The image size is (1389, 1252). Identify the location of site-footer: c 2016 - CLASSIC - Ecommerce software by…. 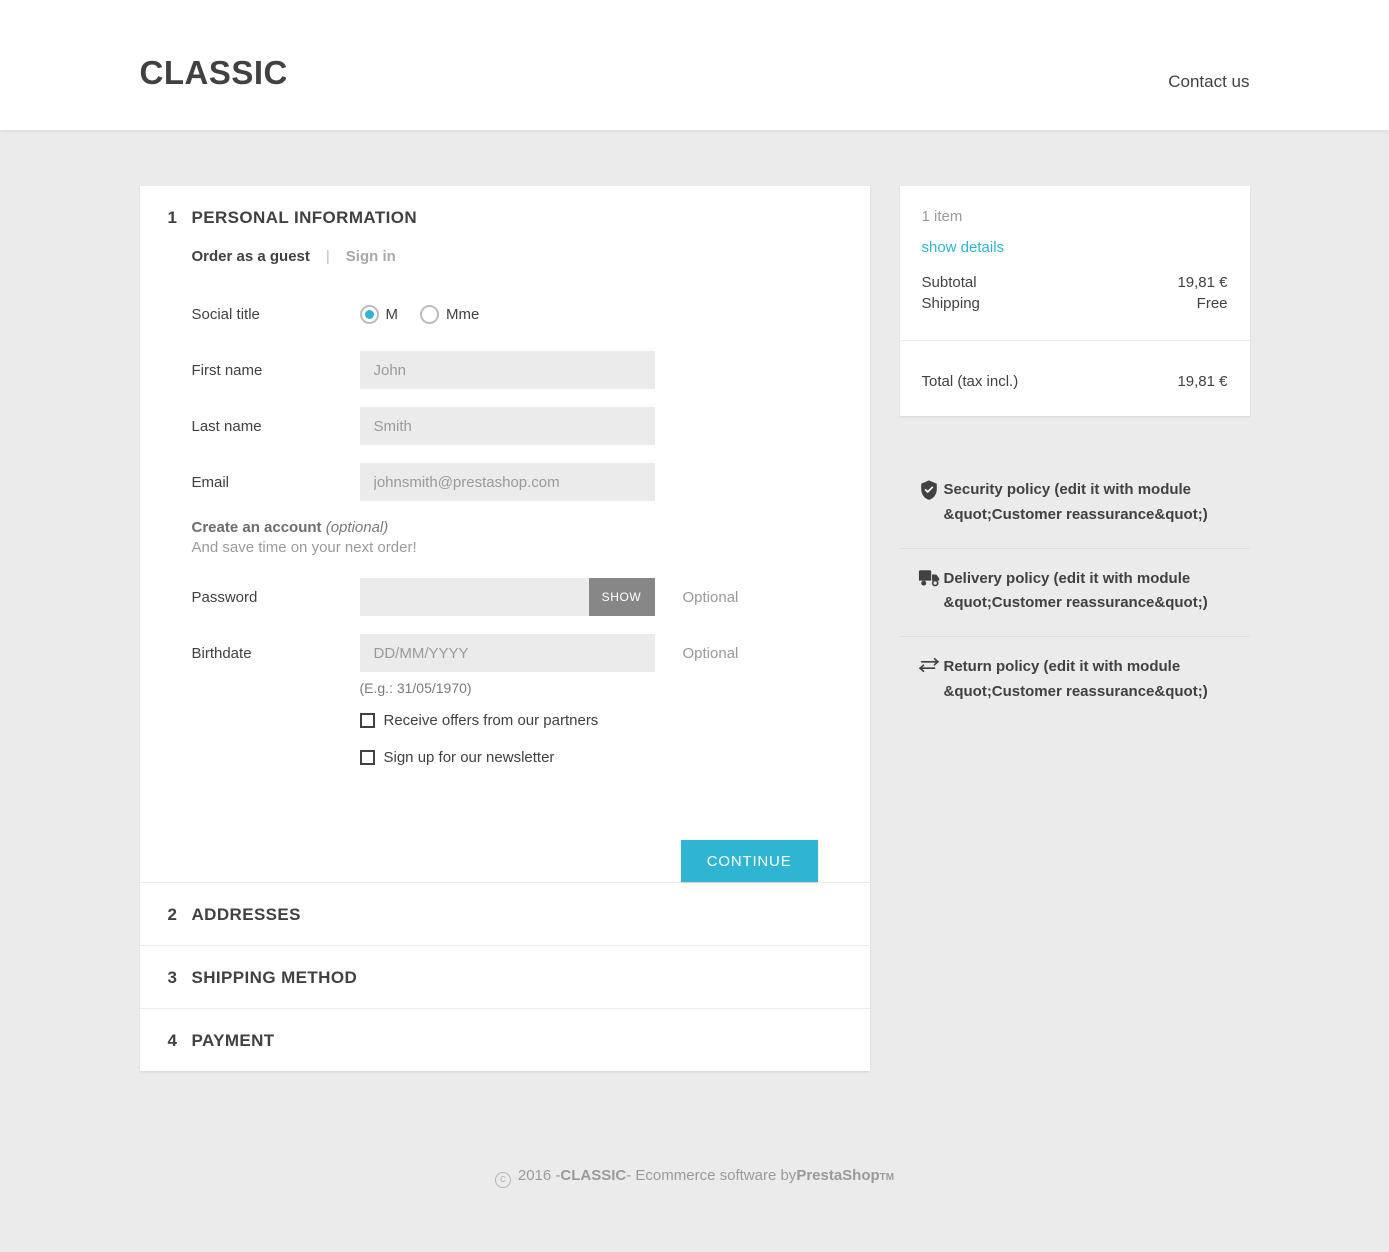
(694, 1178).